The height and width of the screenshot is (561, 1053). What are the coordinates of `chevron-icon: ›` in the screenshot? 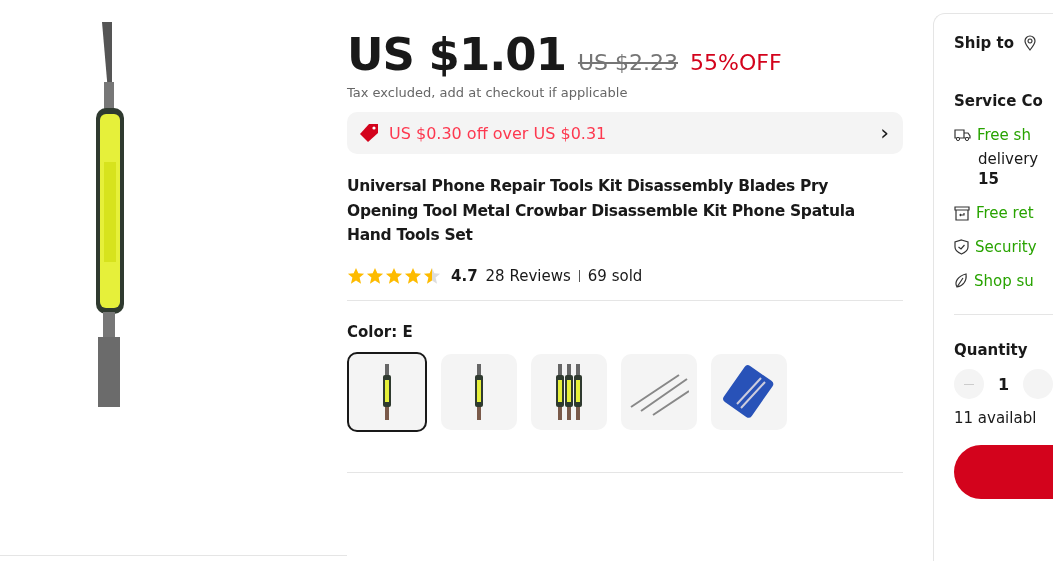 It's located at (884, 133).